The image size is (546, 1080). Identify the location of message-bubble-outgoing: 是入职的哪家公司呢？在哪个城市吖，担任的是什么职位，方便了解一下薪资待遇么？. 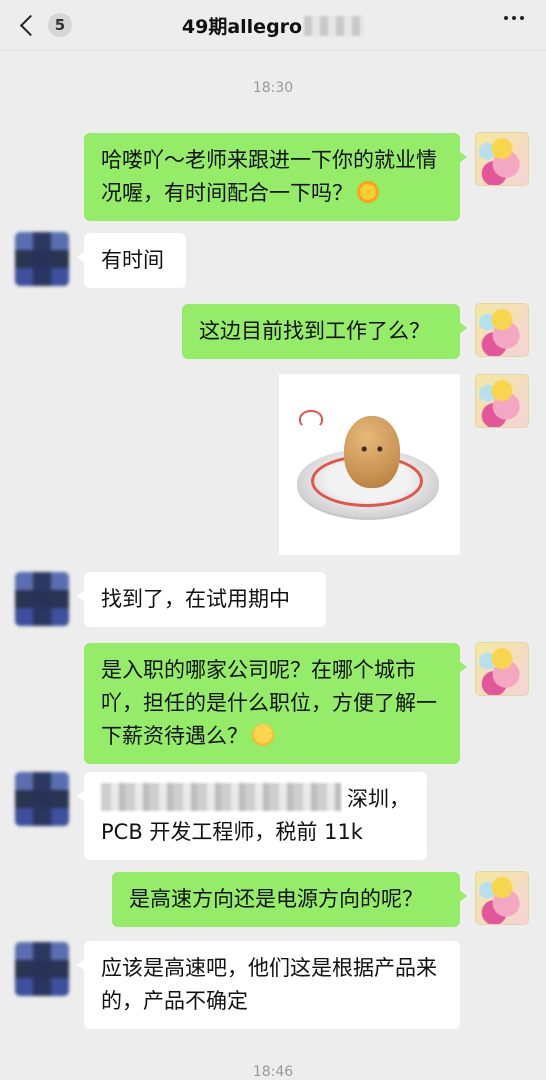
(275, 703).